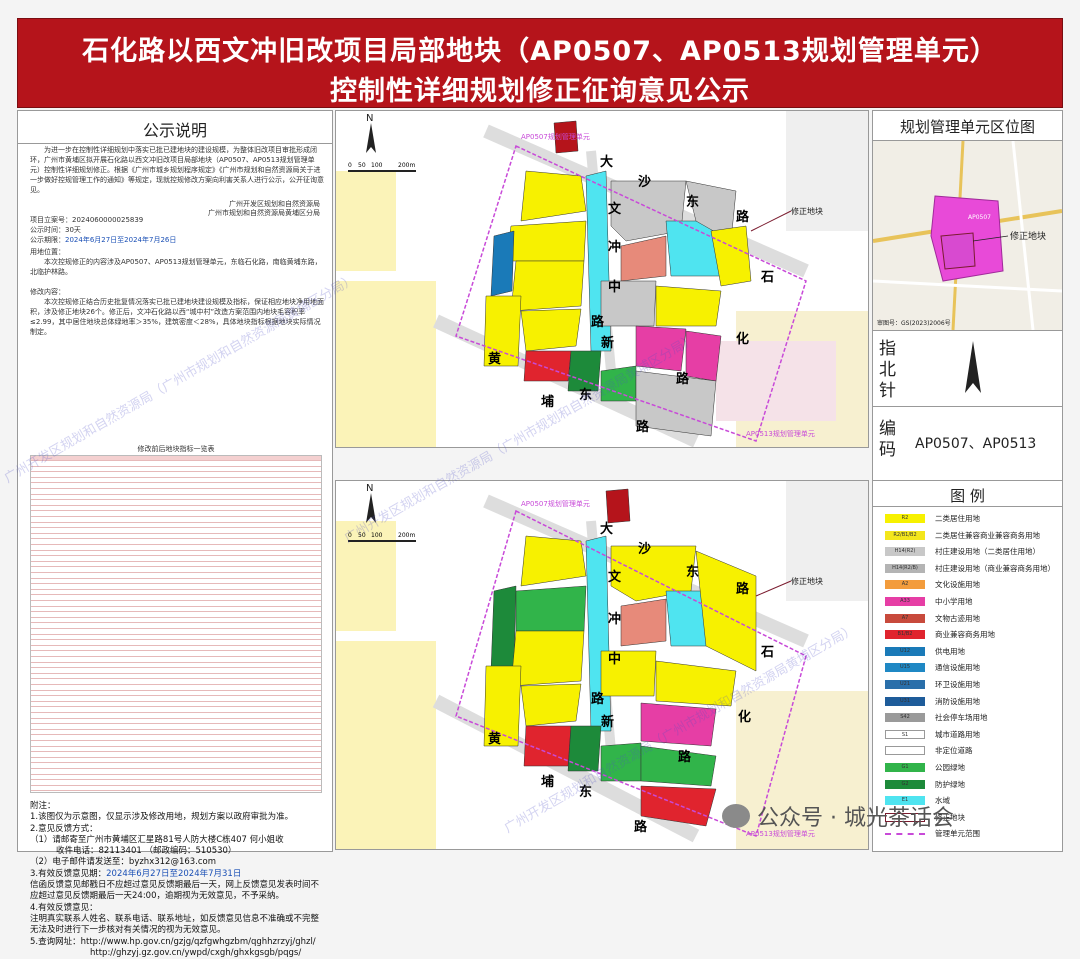 The width and height of the screenshot is (1080, 959). I want to click on scale-0: 0, so click(350, 165).